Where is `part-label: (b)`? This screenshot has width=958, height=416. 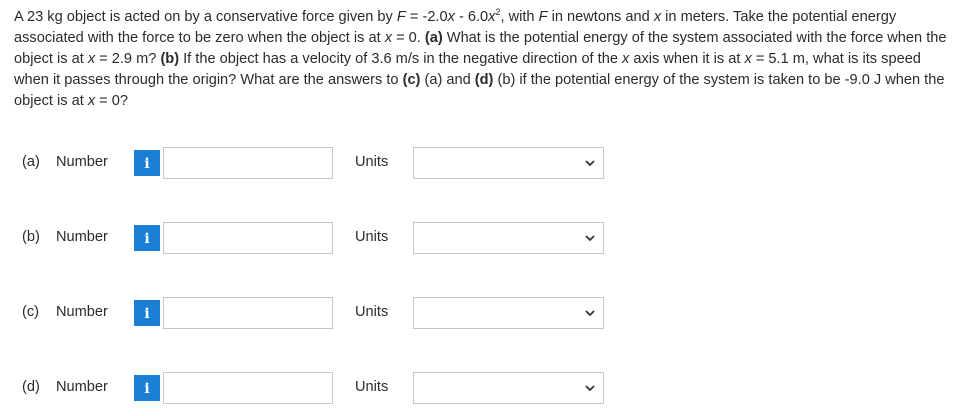 part-label: (b) is located at coordinates (31, 237).